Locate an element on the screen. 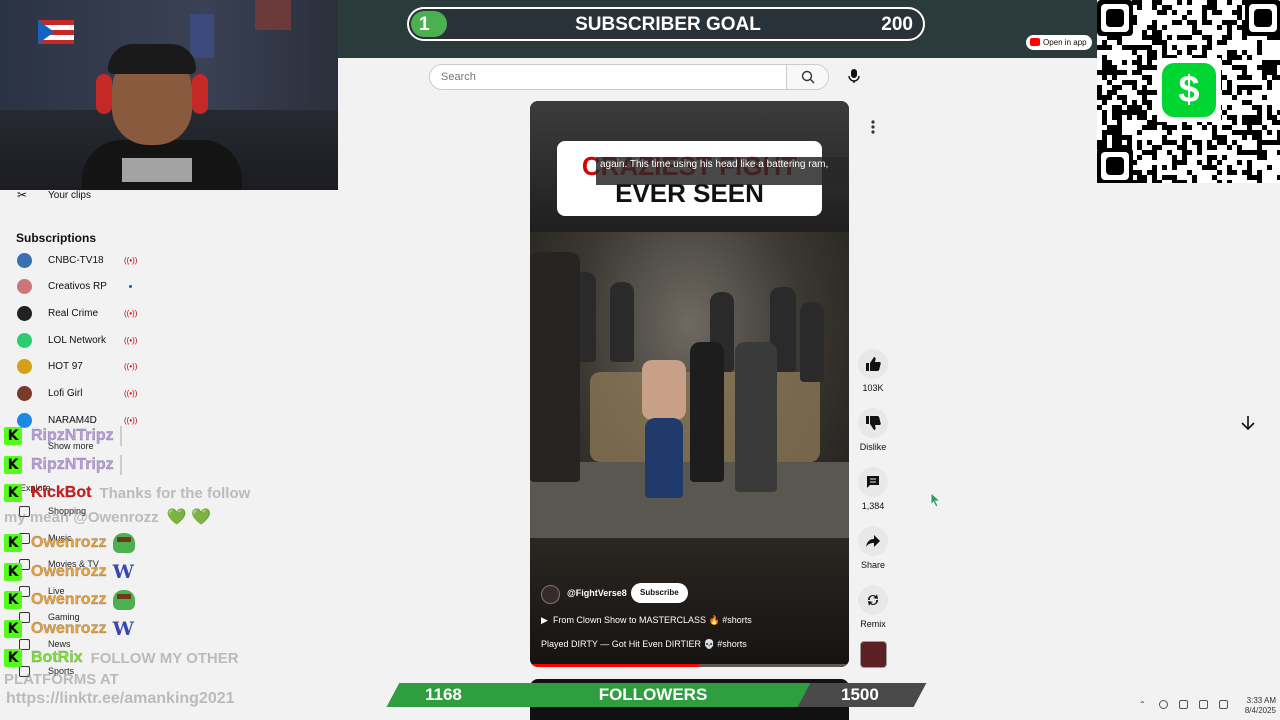  channel-avatar-icon is located at coordinates (24, 313).